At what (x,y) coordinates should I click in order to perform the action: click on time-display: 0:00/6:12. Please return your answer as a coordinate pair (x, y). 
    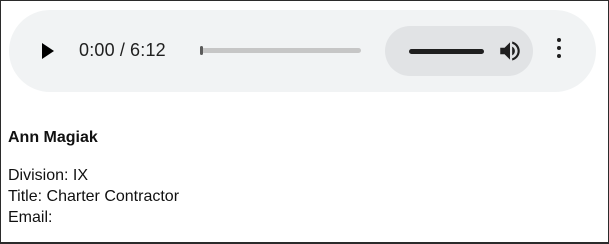
    Looking at the image, I should click on (122, 50).